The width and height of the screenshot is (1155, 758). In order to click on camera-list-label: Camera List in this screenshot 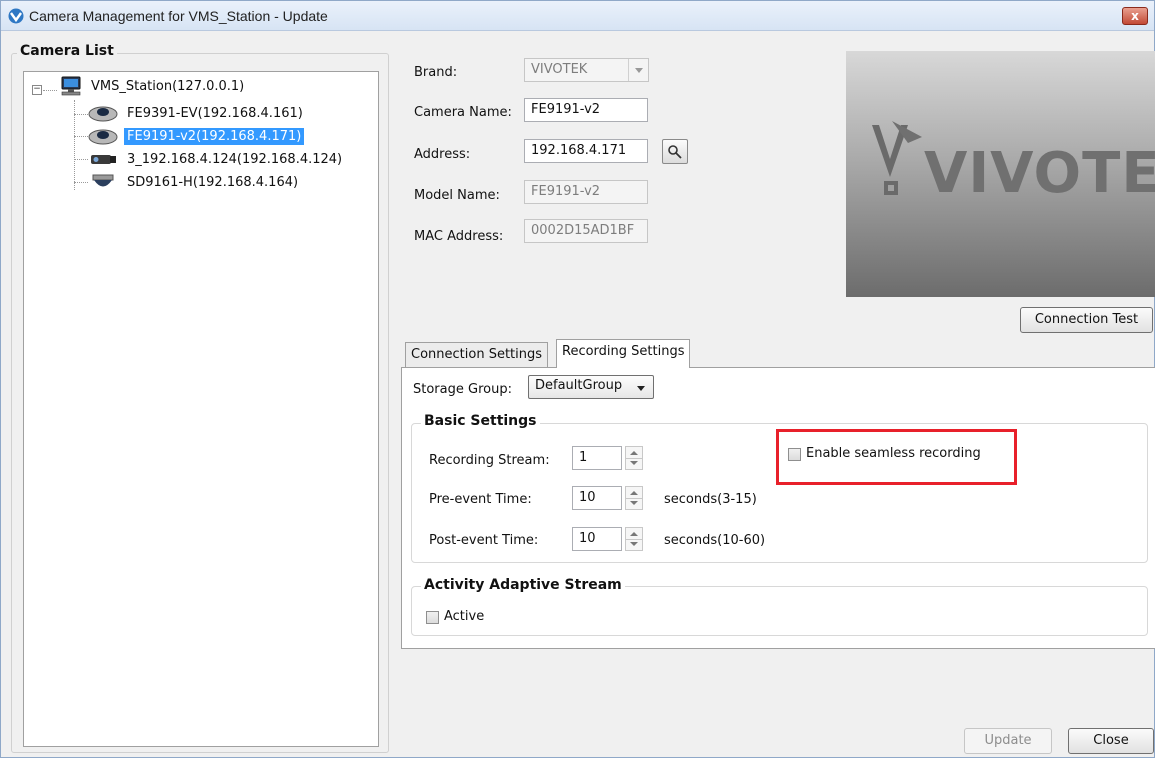, I will do `click(67, 51)`.